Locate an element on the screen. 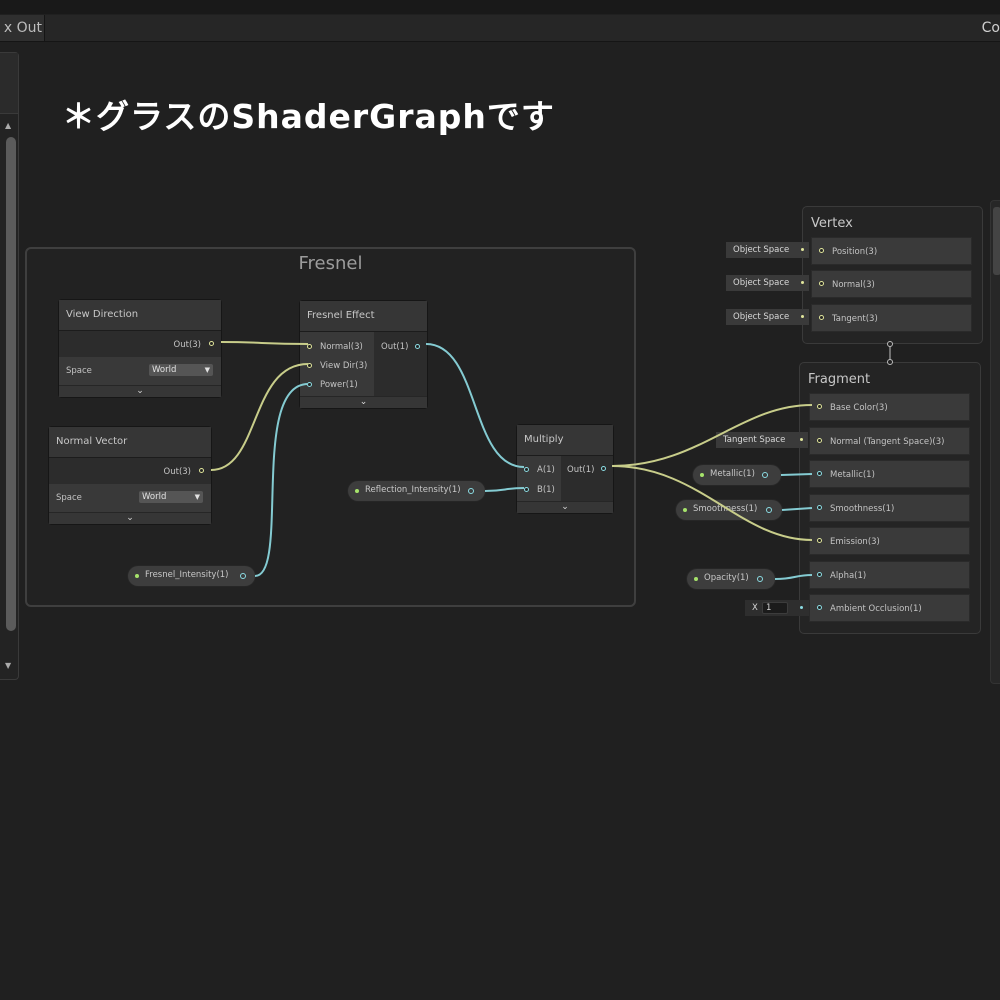  block-label: Normal(3) is located at coordinates (853, 285).